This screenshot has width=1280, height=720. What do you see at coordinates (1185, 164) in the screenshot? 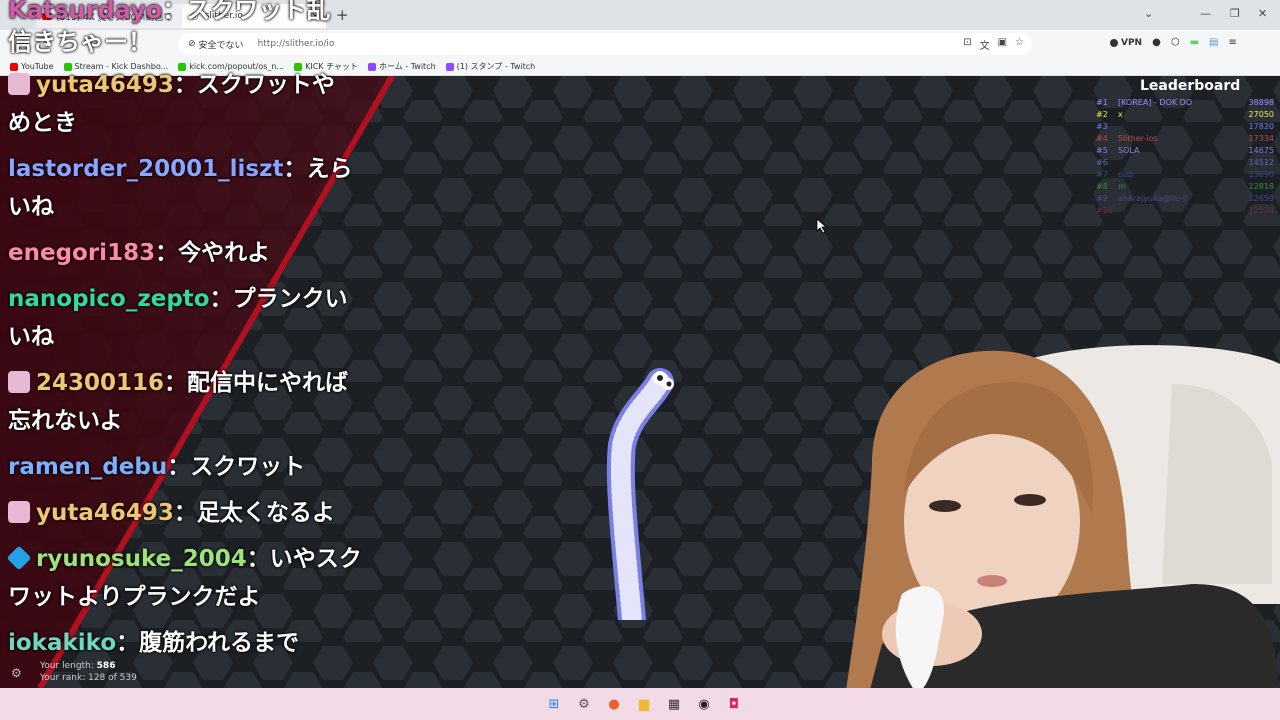
I see `leaderboard-row: #6 14512` at bounding box center [1185, 164].